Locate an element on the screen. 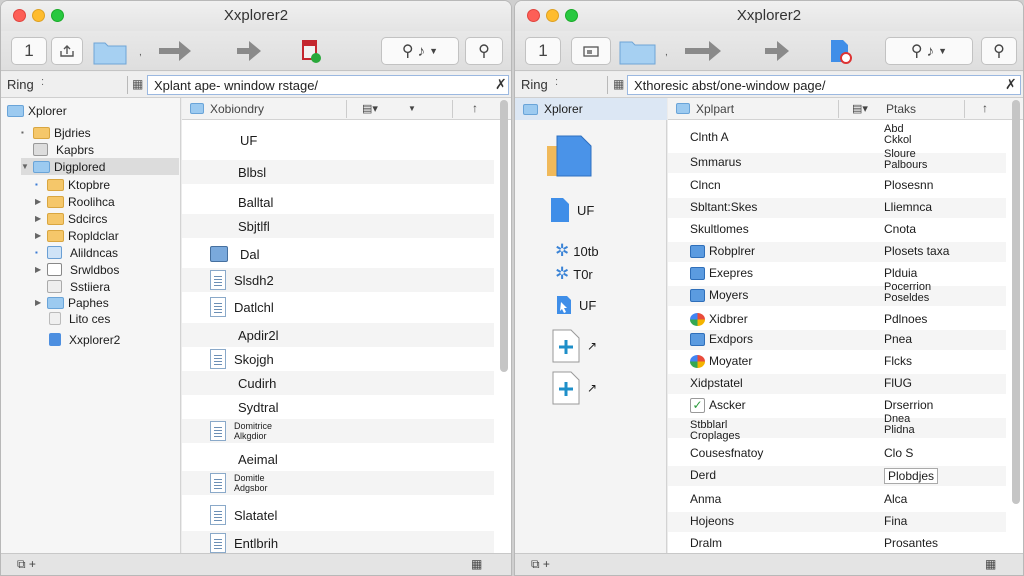  file-row: Sydtral is located at coordinates (338, 407).